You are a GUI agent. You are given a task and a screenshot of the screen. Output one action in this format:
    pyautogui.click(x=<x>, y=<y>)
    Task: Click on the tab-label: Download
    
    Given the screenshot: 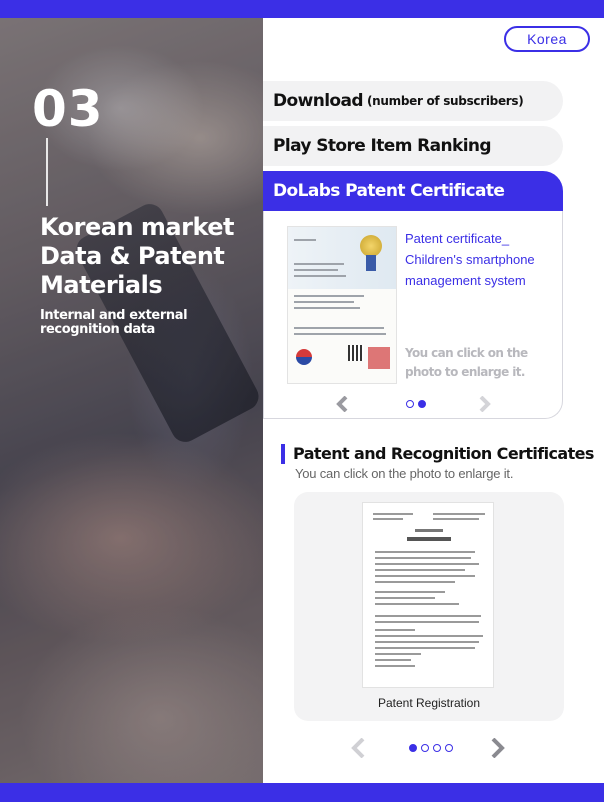 What is the action you would take?
    pyautogui.click(x=318, y=101)
    